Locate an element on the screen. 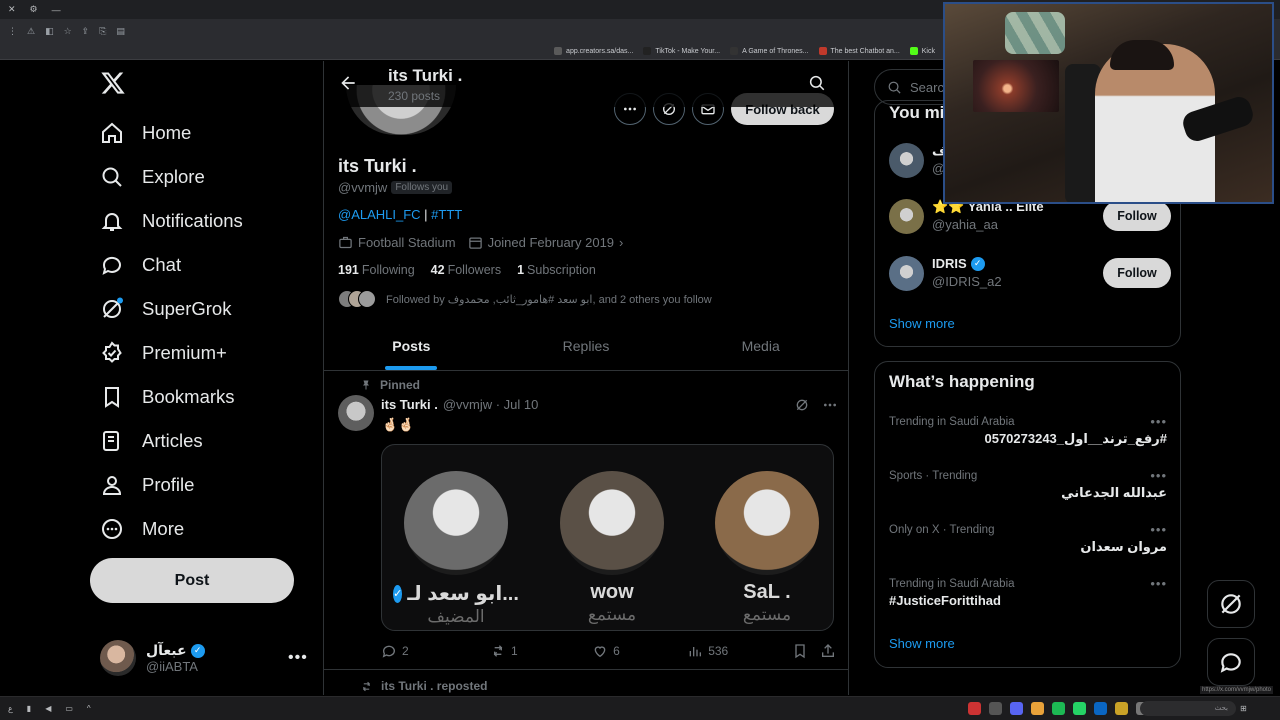 The image size is (1280, 720). nav-item-bookmarks: Bookmarks is located at coordinates (167, 397).